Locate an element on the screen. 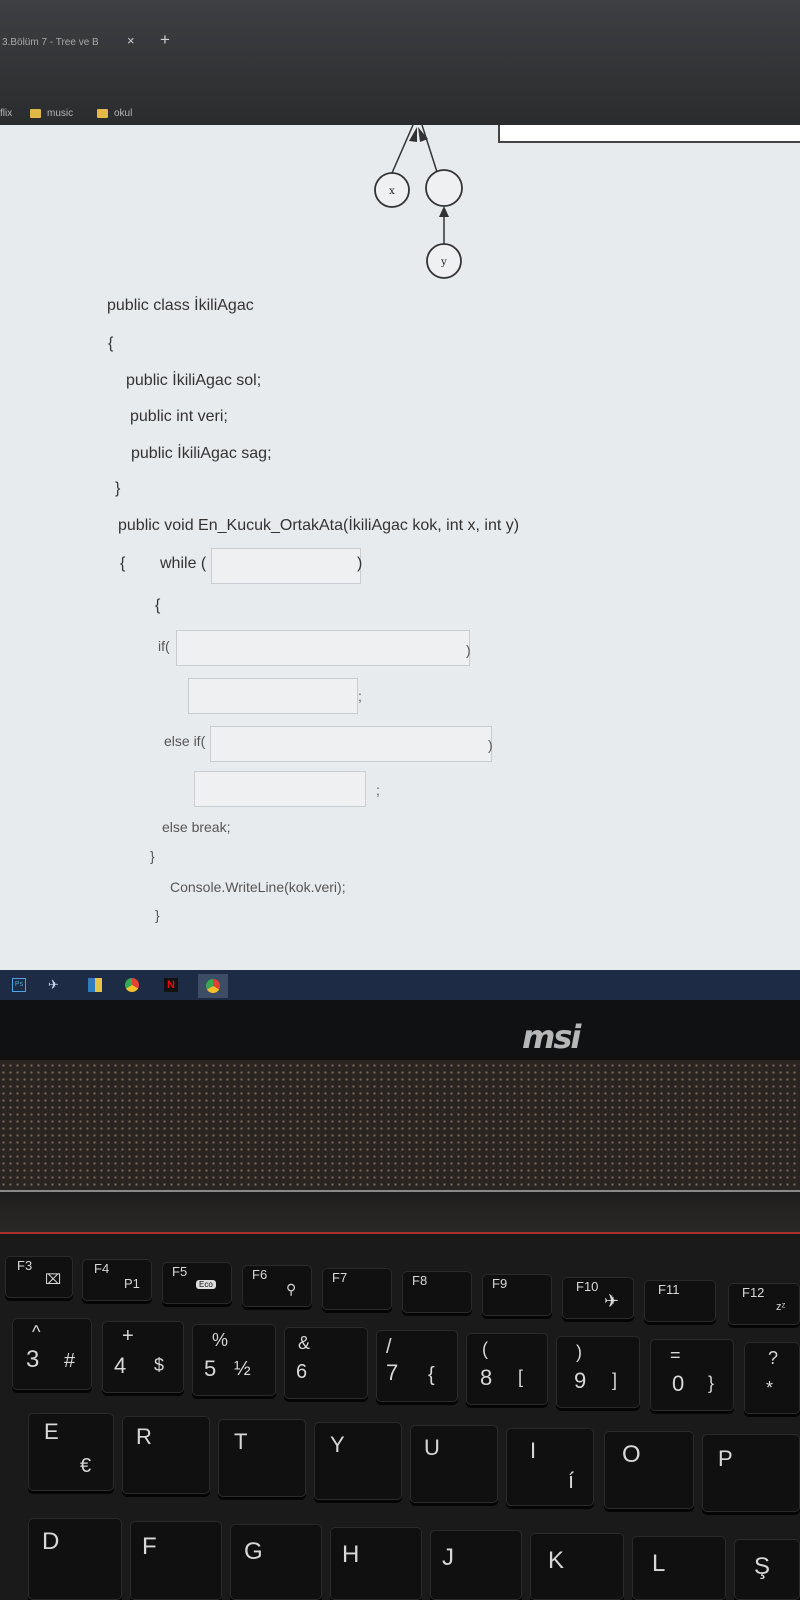 The width and height of the screenshot is (800, 1600). key-i: I í is located at coordinates (550, 1467).